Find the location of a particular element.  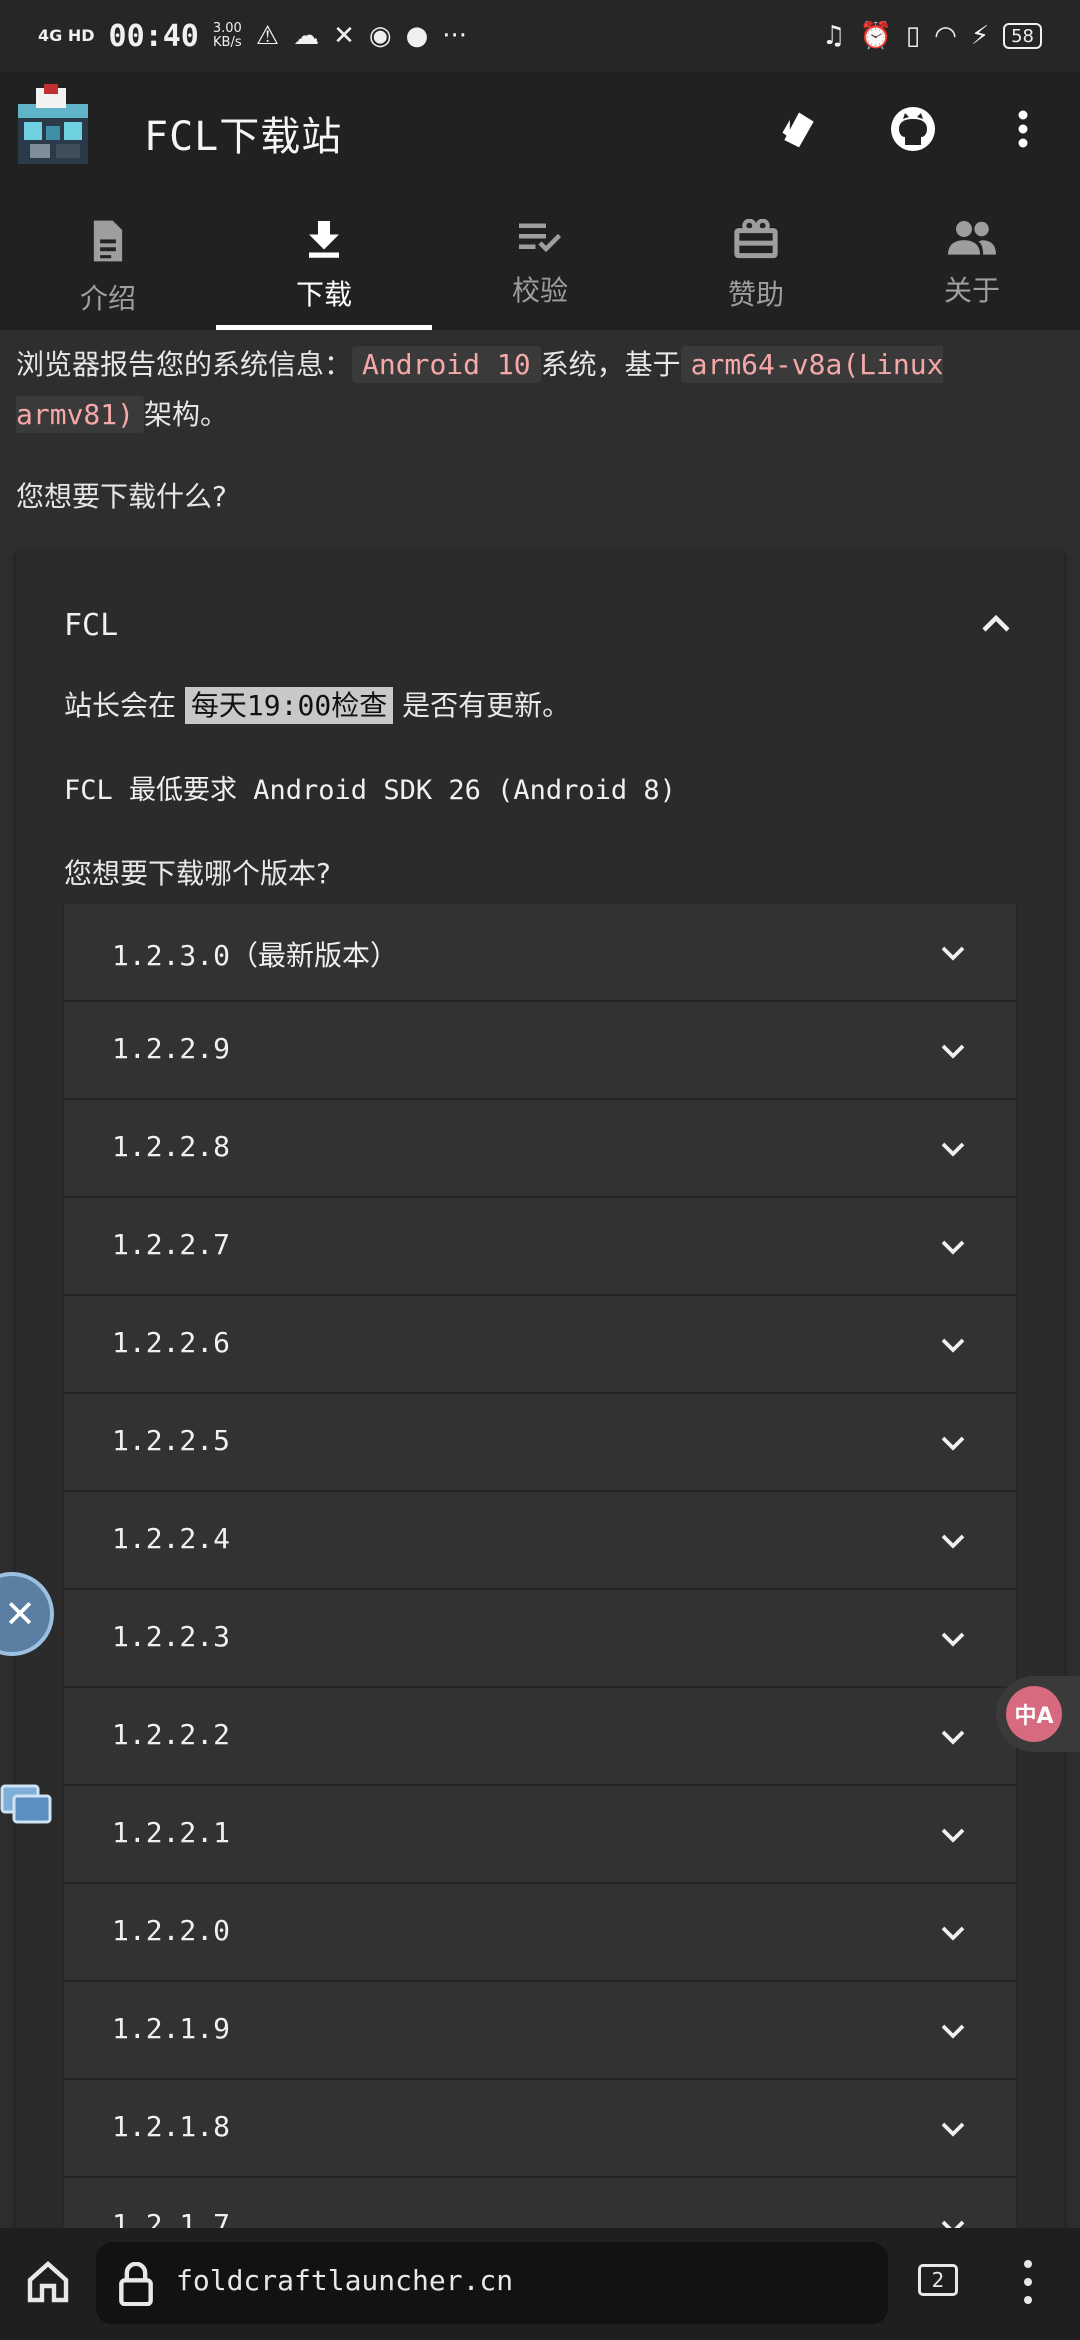

update-schedule-text: 站长会在 每天19:00检查 是否有更新。 is located at coordinates (317, 704).